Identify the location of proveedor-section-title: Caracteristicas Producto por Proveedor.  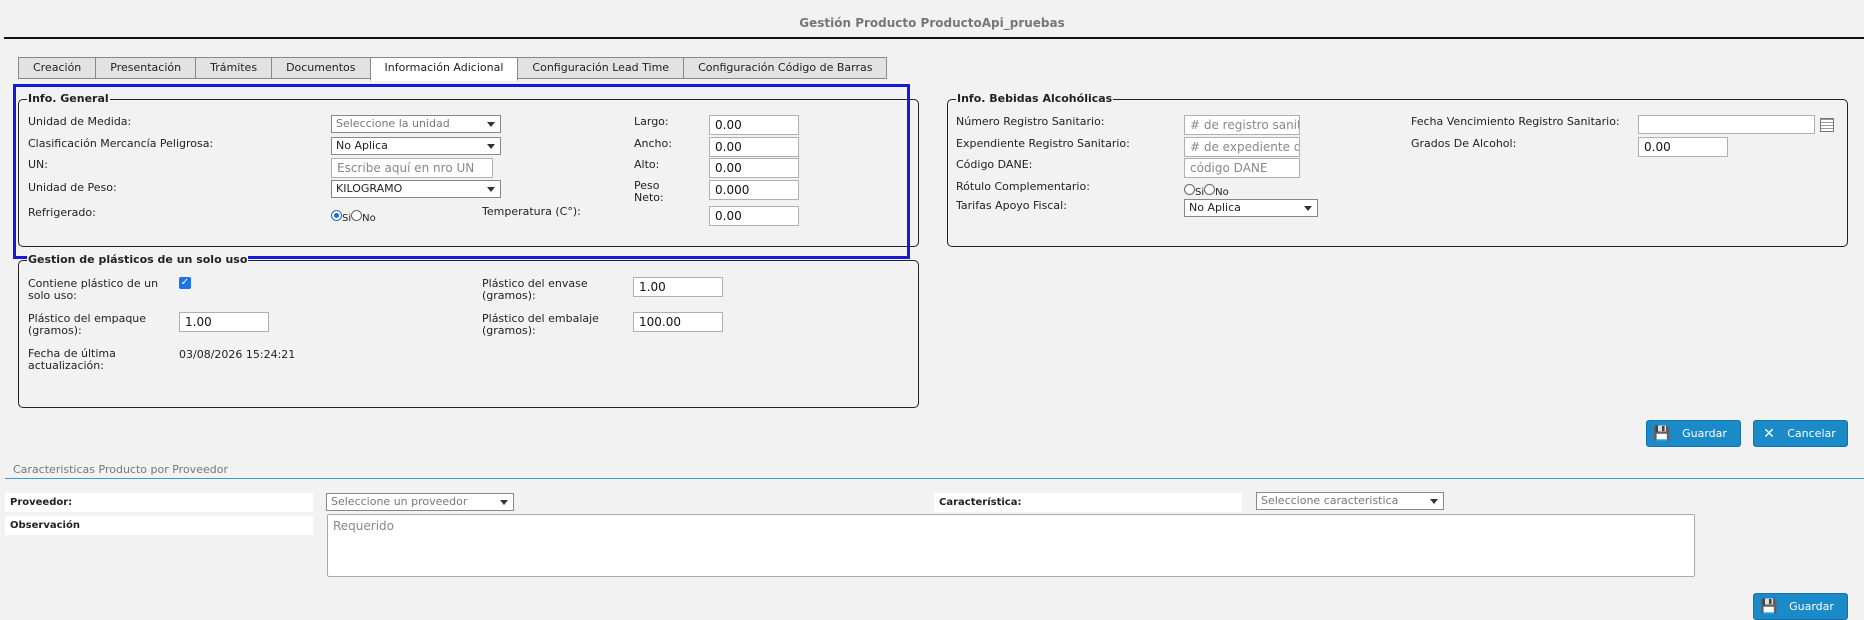
(120, 469).